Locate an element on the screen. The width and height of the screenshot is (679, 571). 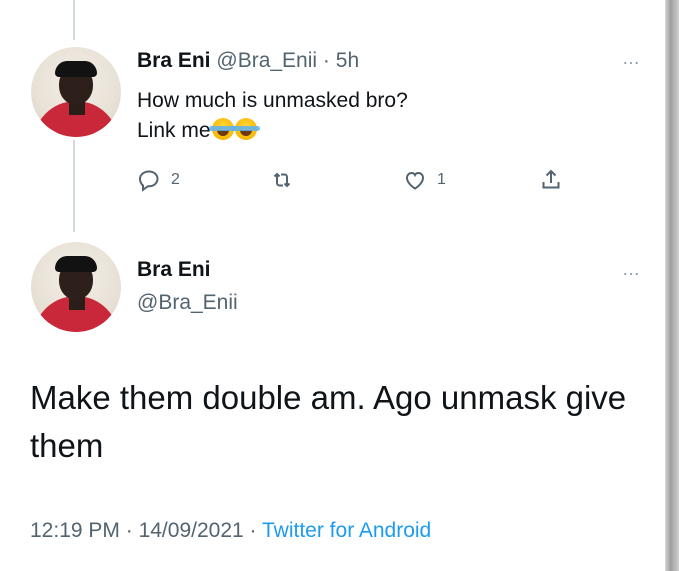
tweet-source-link: Twitter for Android is located at coordinates (346, 530).